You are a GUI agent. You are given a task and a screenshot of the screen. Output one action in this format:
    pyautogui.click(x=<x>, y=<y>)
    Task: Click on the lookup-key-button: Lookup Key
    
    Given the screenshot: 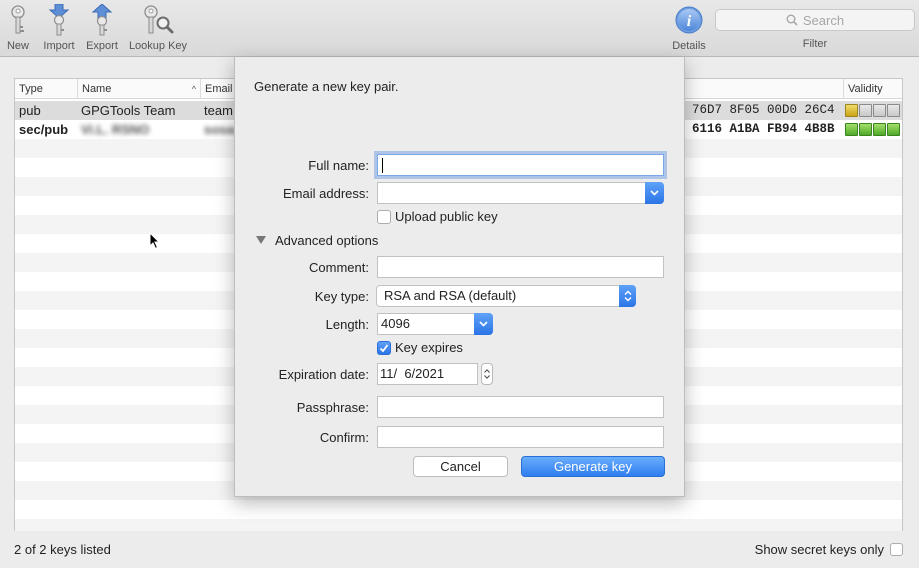 What is the action you would take?
    pyautogui.click(x=158, y=29)
    